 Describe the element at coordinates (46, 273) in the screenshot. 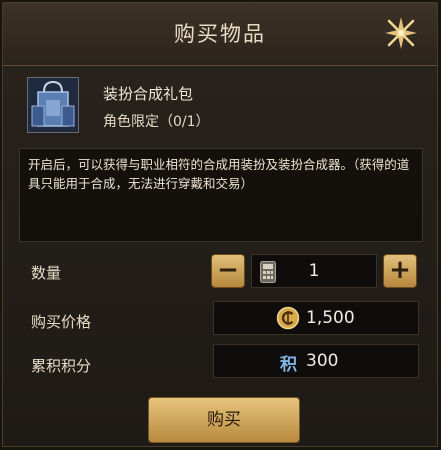

I see `quantity-label: 数量` at that location.